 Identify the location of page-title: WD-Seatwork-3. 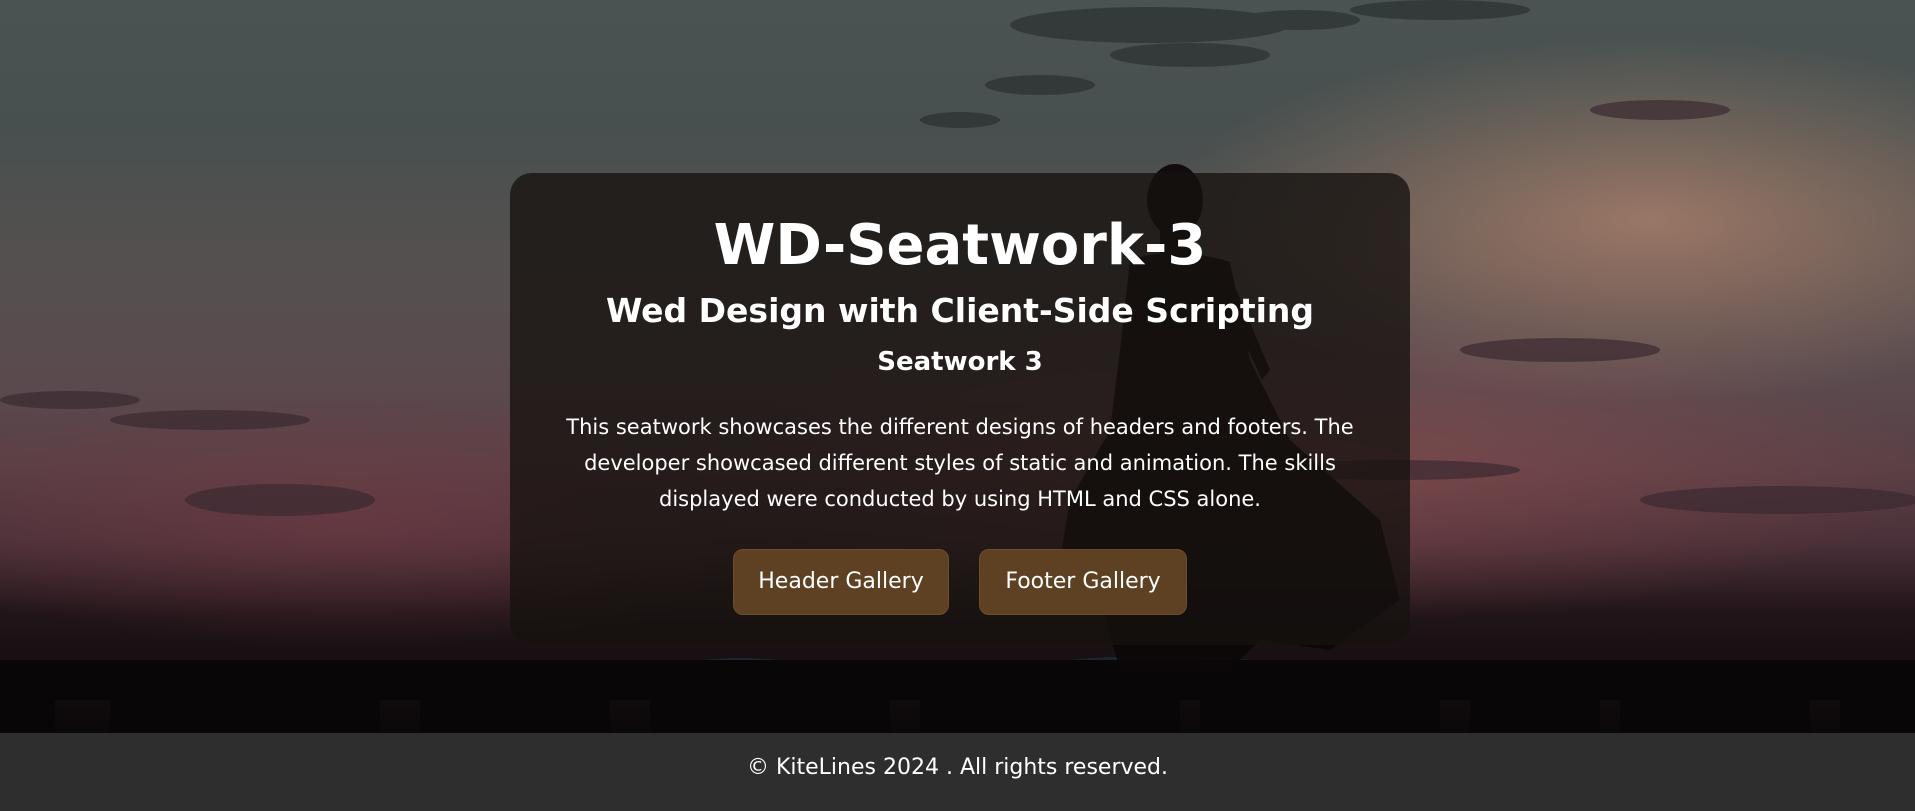
(960, 245).